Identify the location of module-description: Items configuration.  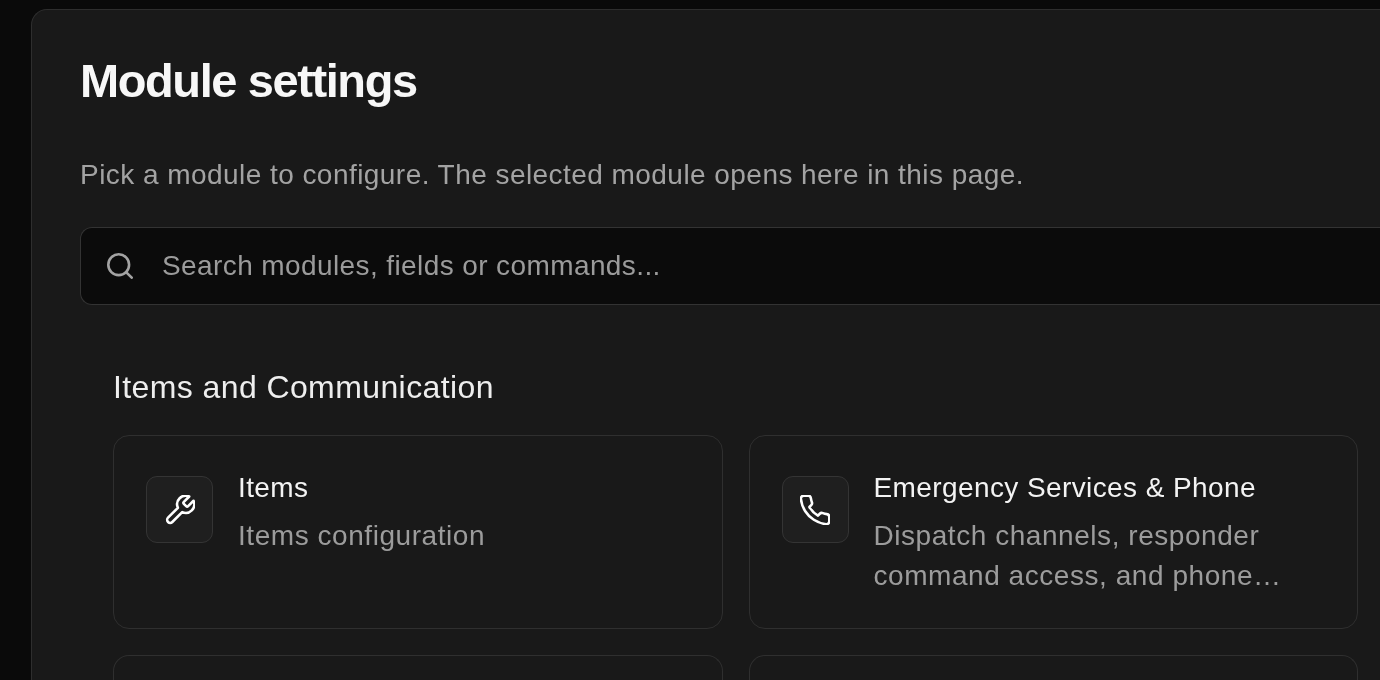
(361, 536).